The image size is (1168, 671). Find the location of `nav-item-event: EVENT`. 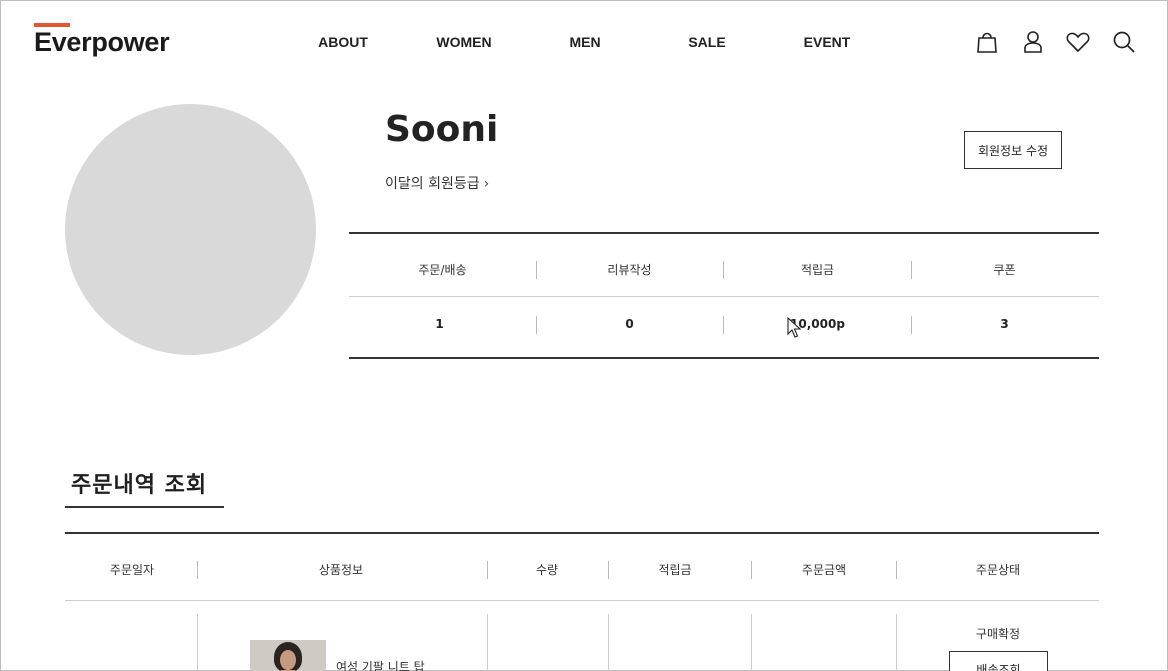

nav-item-event: EVENT is located at coordinates (827, 42).